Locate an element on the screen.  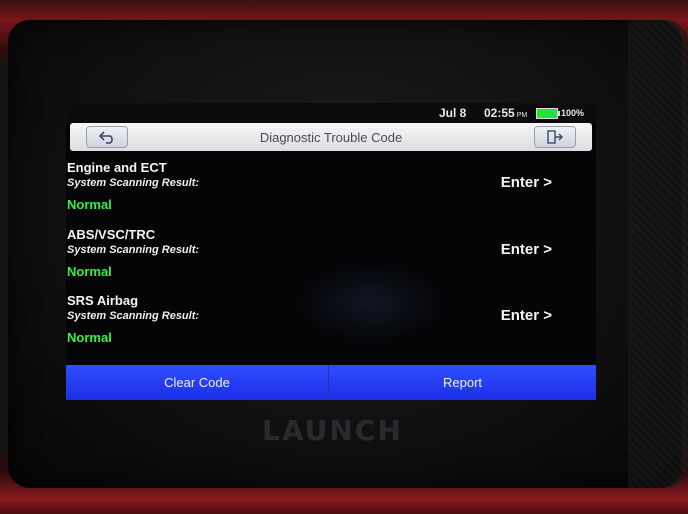
exit-button is located at coordinates (555, 137).